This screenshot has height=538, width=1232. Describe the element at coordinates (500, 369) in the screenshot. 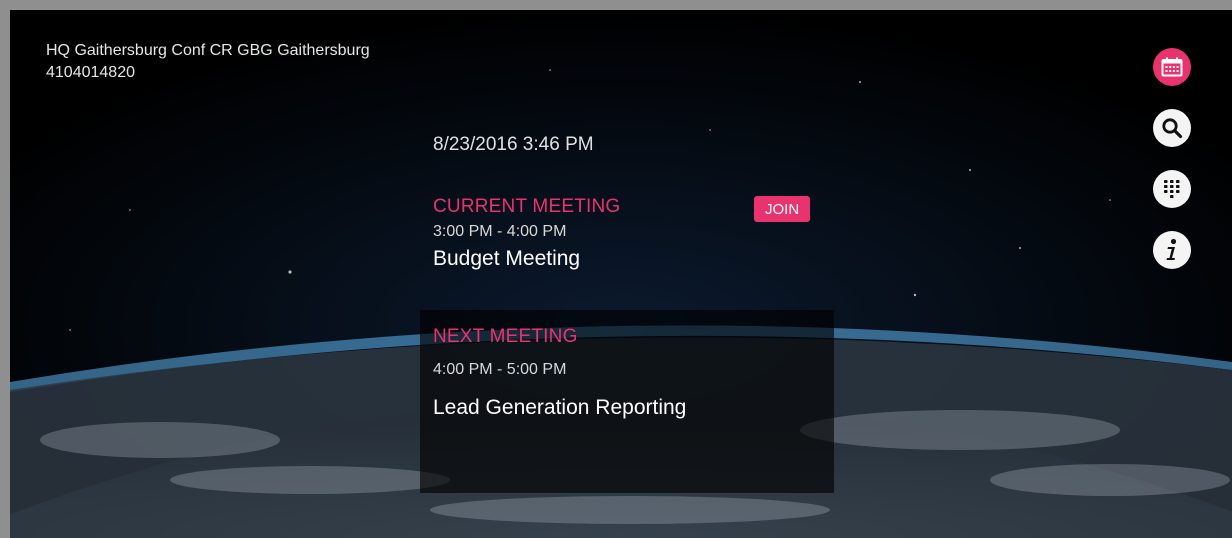

I see `next-meeting-time: 4:00 PM - 5:00 PM` at that location.